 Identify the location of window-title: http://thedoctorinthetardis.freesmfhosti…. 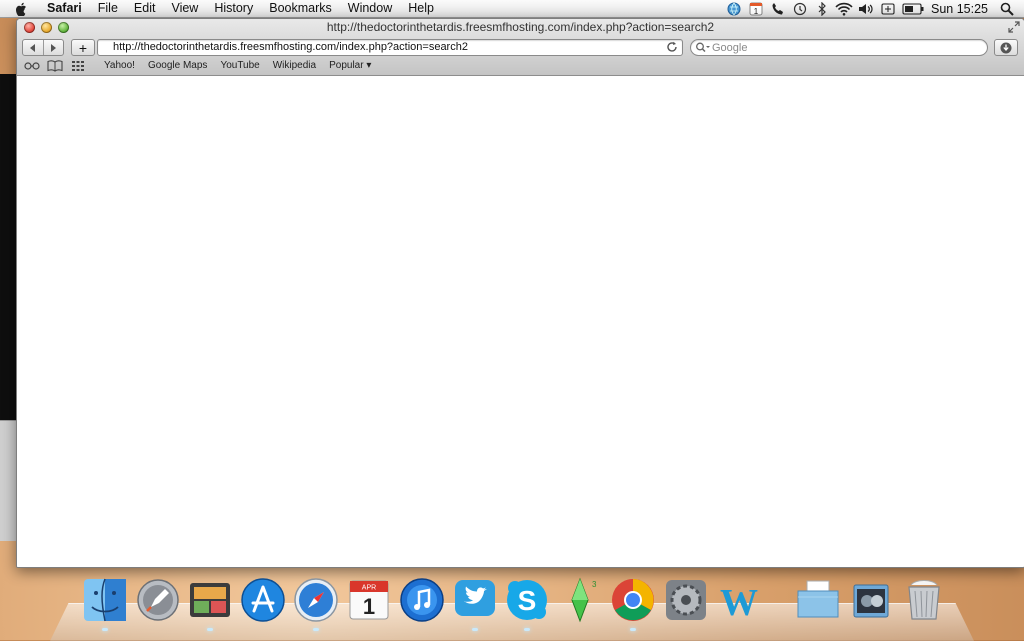
(520, 27).